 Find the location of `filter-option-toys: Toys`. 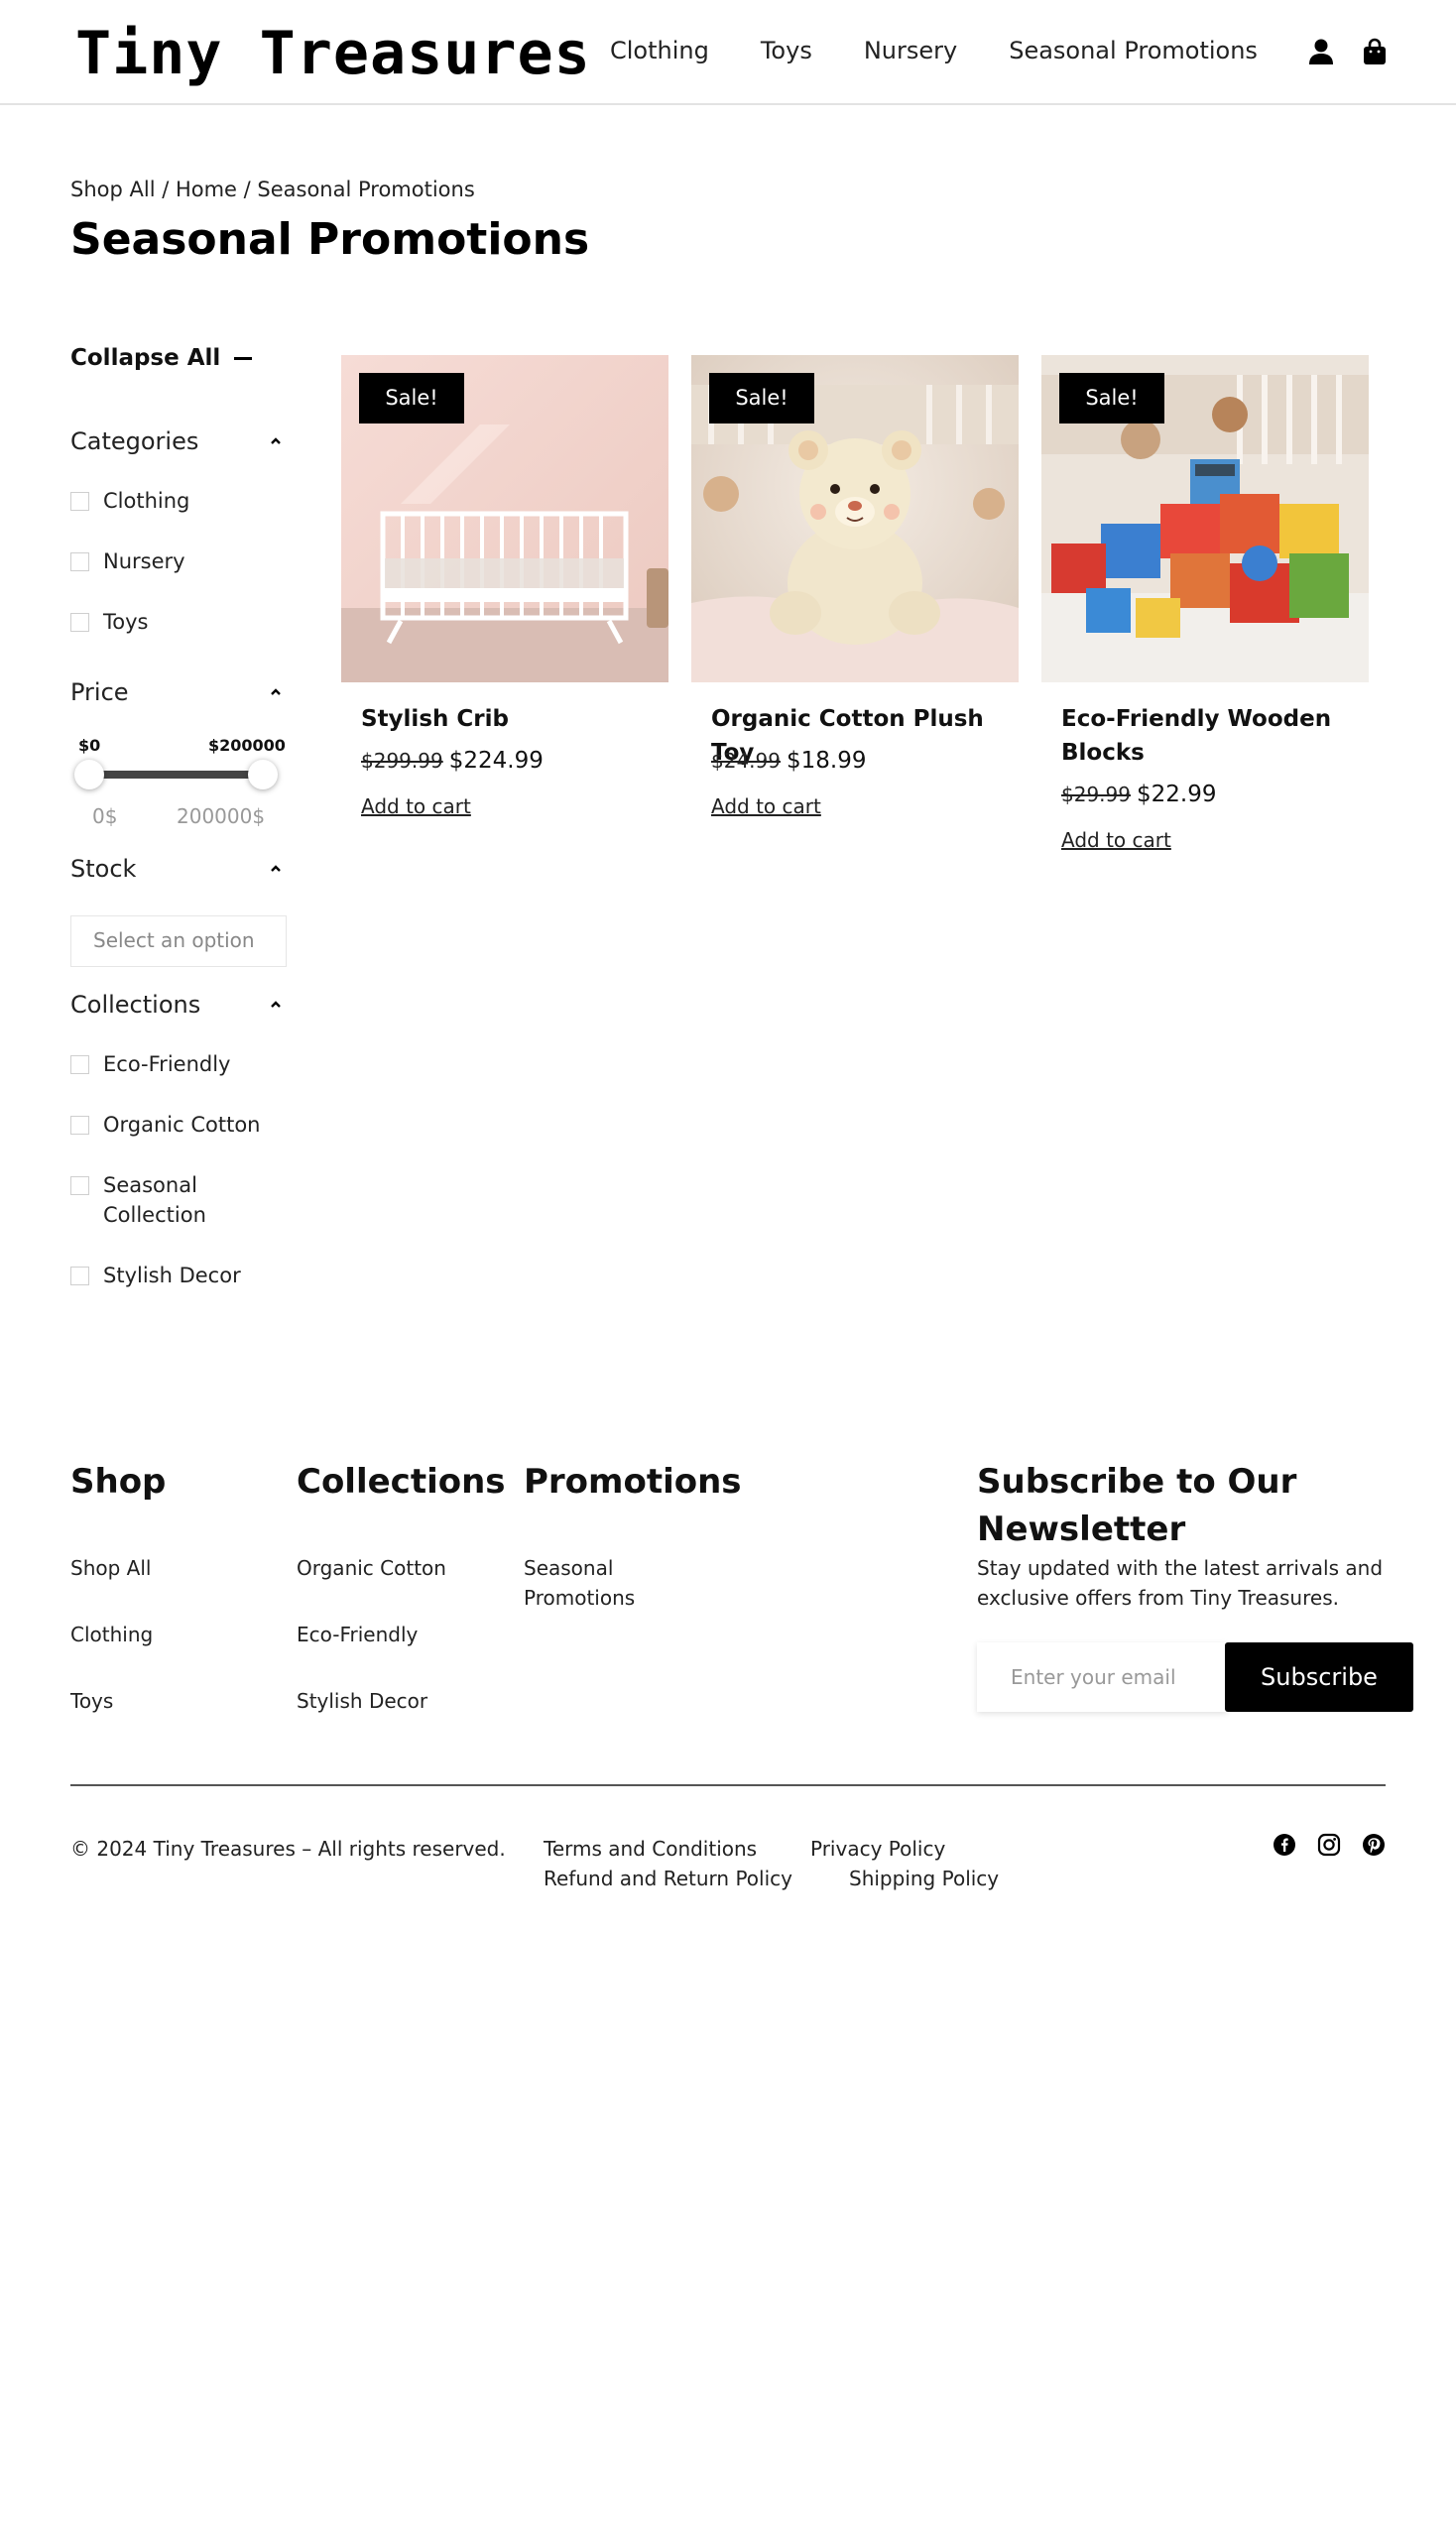

filter-option-toys: Toys is located at coordinates (180, 622).